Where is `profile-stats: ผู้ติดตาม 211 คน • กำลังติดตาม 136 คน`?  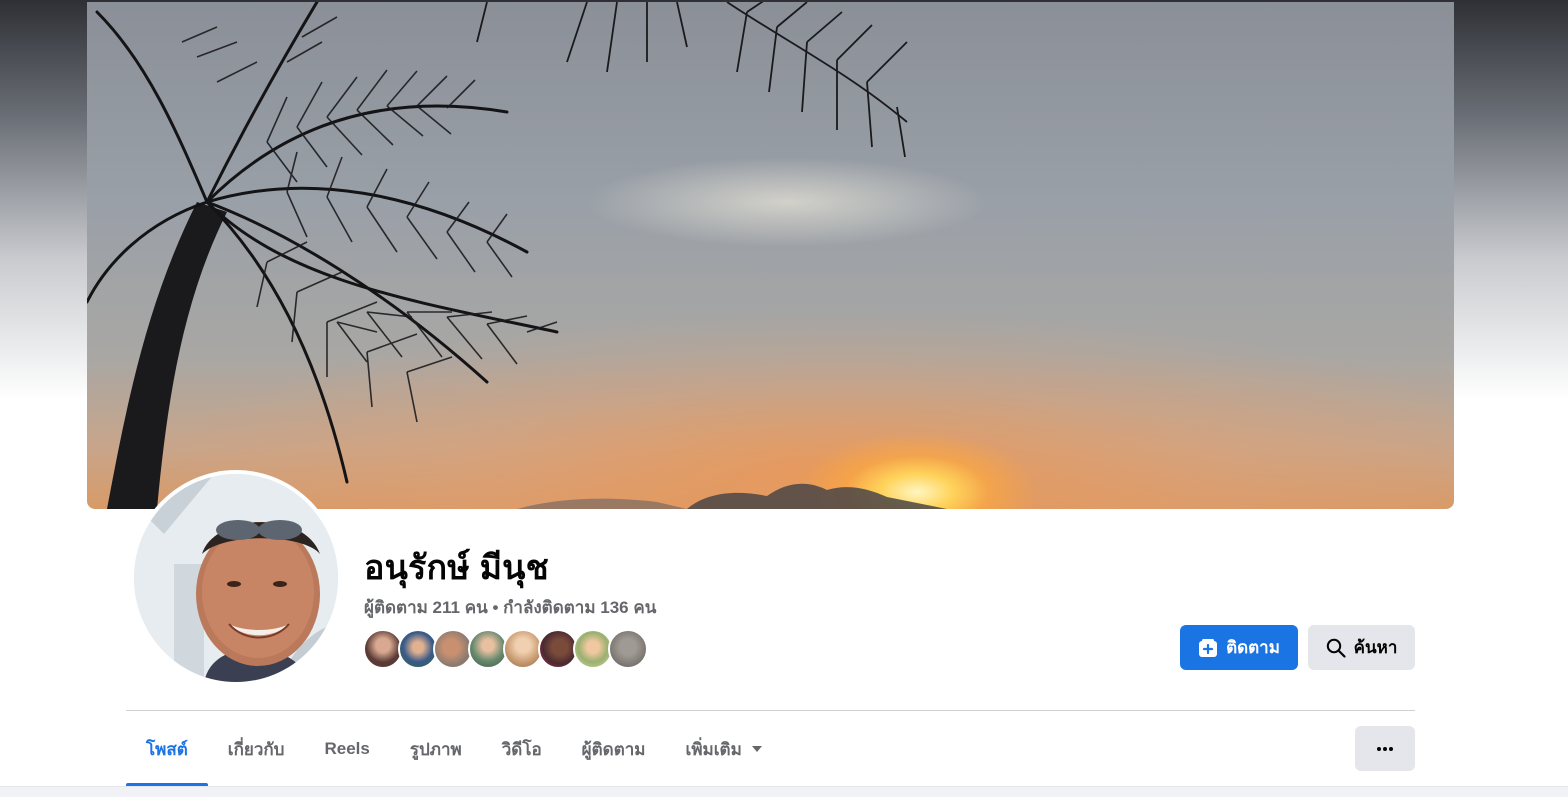 profile-stats: ผู้ติดตาม 211 คน • กำลังติดตาม 136 คน is located at coordinates (510, 607).